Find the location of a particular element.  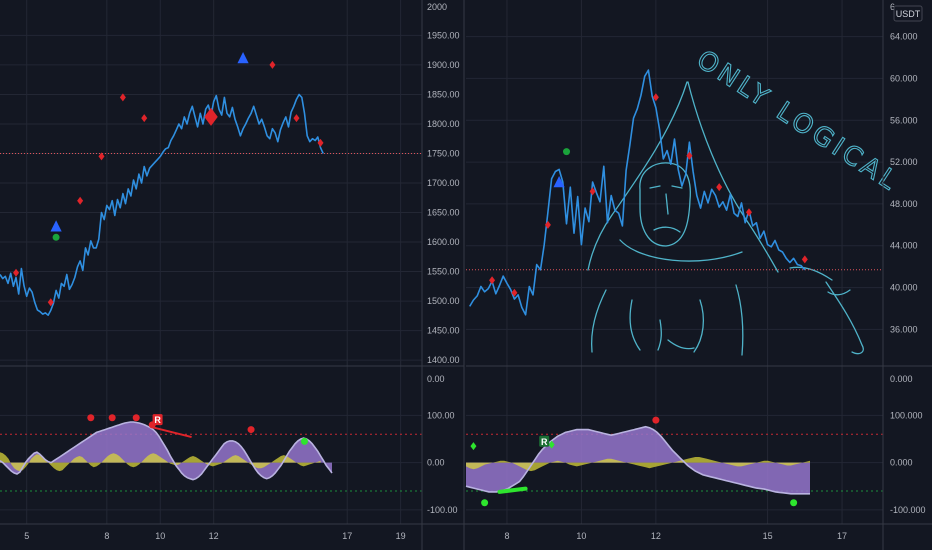

price-tick-label: 1850.00 is located at coordinates (443, 94).